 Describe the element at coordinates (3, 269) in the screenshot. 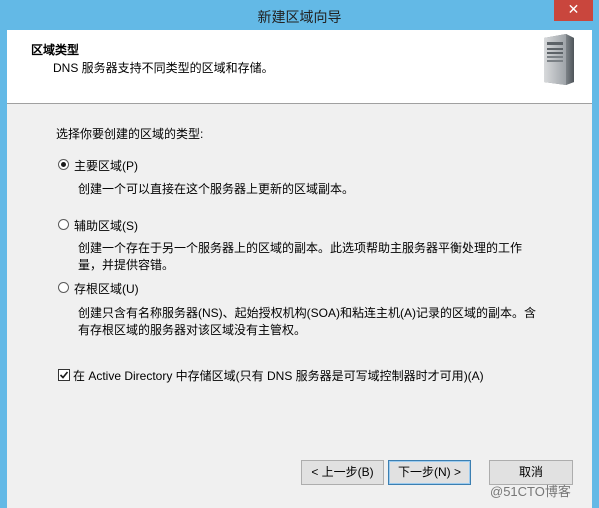

I see `window-frame-left` at that location.